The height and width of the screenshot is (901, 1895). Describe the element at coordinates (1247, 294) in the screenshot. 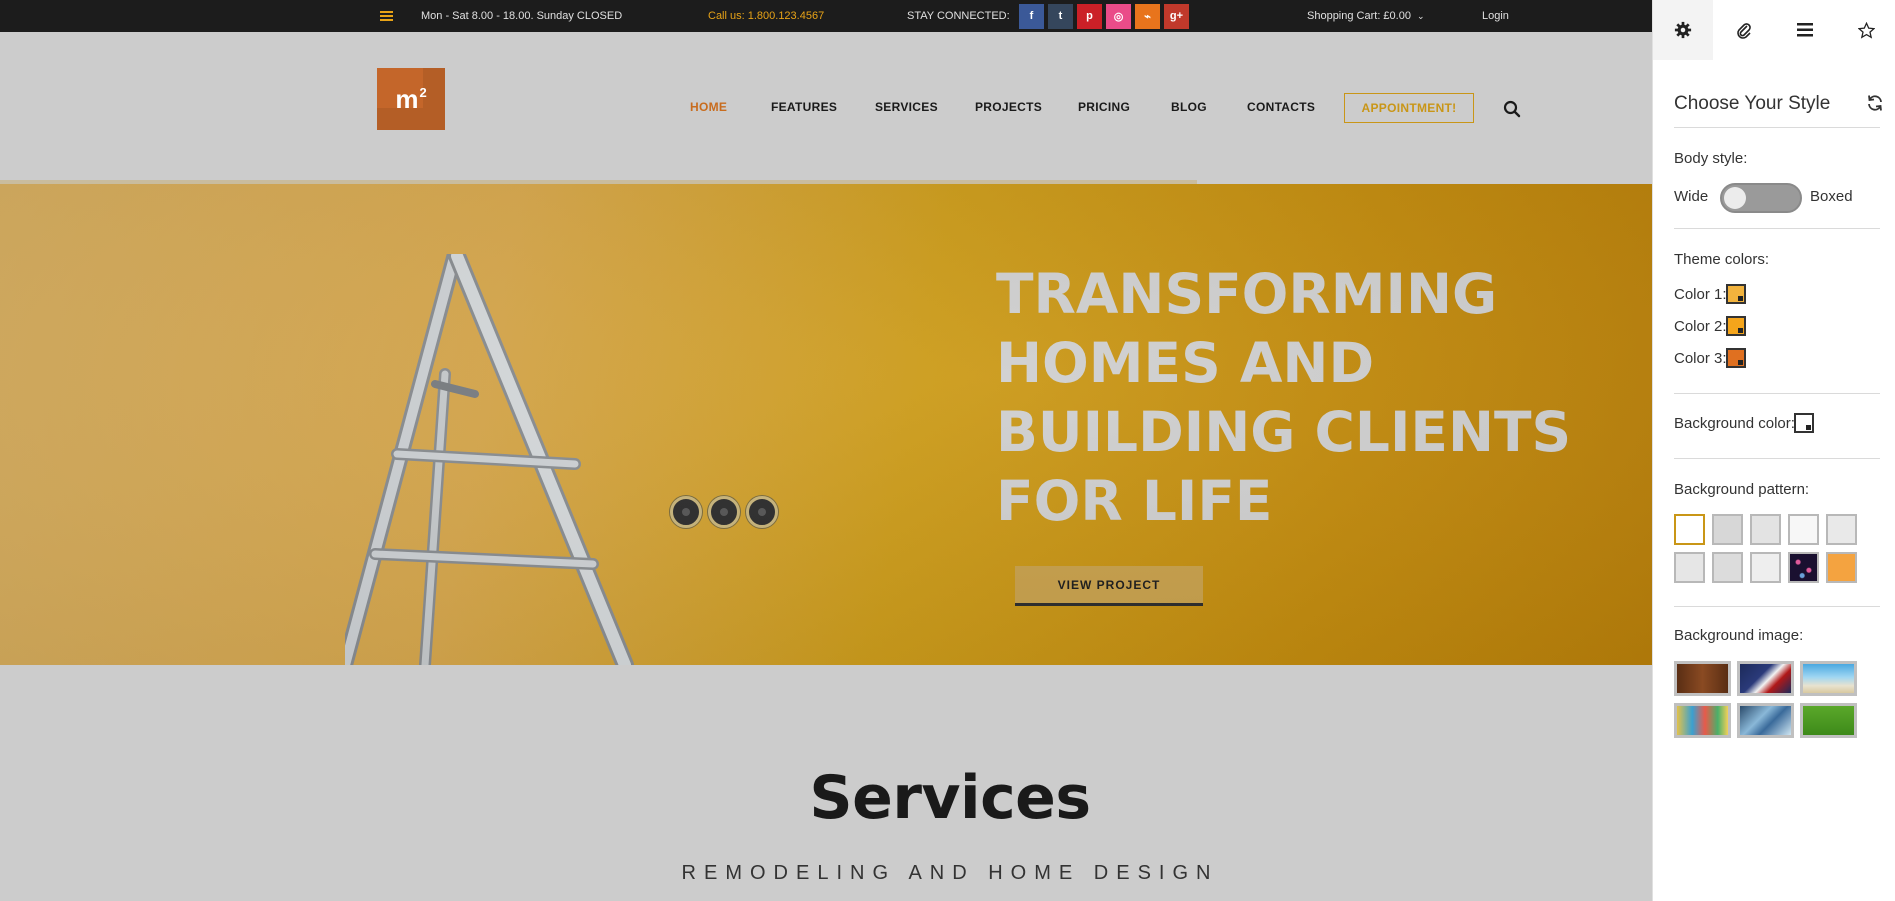

I see `hero-title-line: TRANSFORMING` at that location.